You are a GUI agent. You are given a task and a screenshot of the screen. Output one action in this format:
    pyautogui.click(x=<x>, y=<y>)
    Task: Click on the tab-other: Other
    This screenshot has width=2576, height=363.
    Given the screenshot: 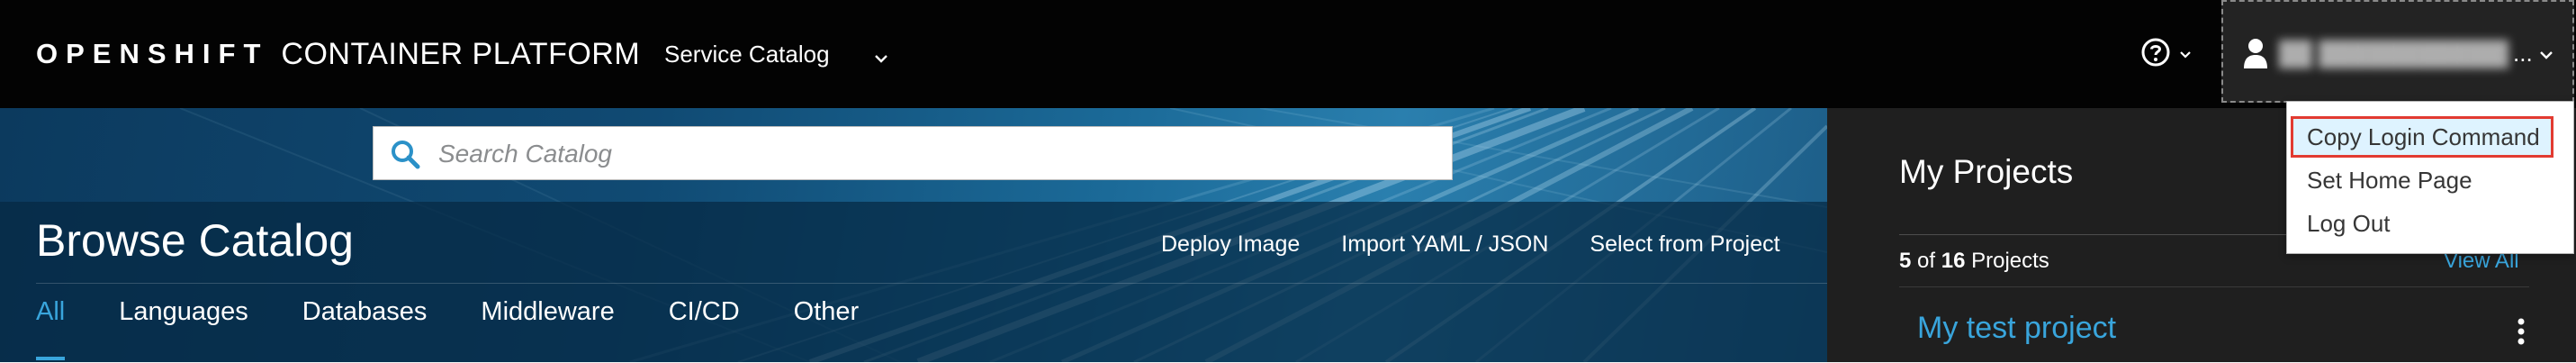 What is the action you would take?
    pyautogui.click(x=827, y=321)
    